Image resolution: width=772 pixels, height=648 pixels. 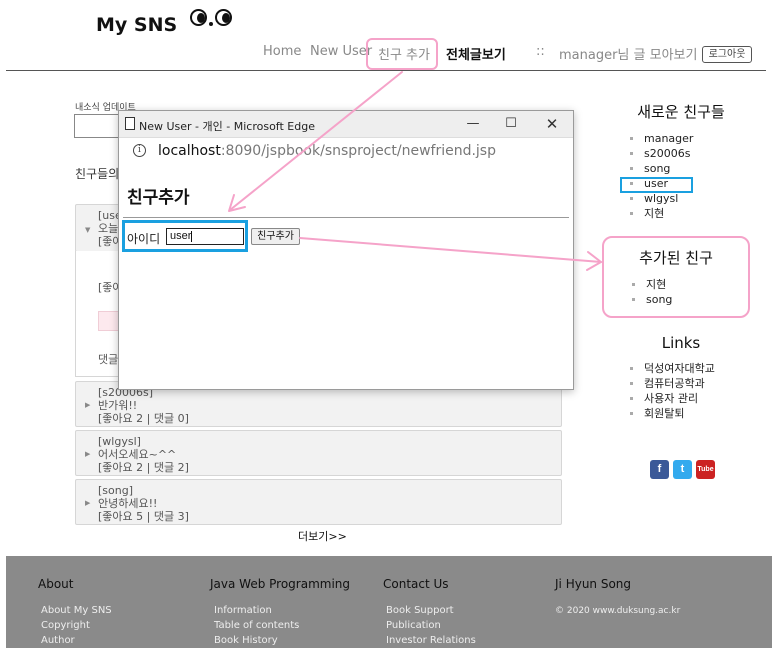 What do you see at coordinates (316, 141) in the screenshot?
I see `arrow-nav-to-input` at bounding box center [316, 141].